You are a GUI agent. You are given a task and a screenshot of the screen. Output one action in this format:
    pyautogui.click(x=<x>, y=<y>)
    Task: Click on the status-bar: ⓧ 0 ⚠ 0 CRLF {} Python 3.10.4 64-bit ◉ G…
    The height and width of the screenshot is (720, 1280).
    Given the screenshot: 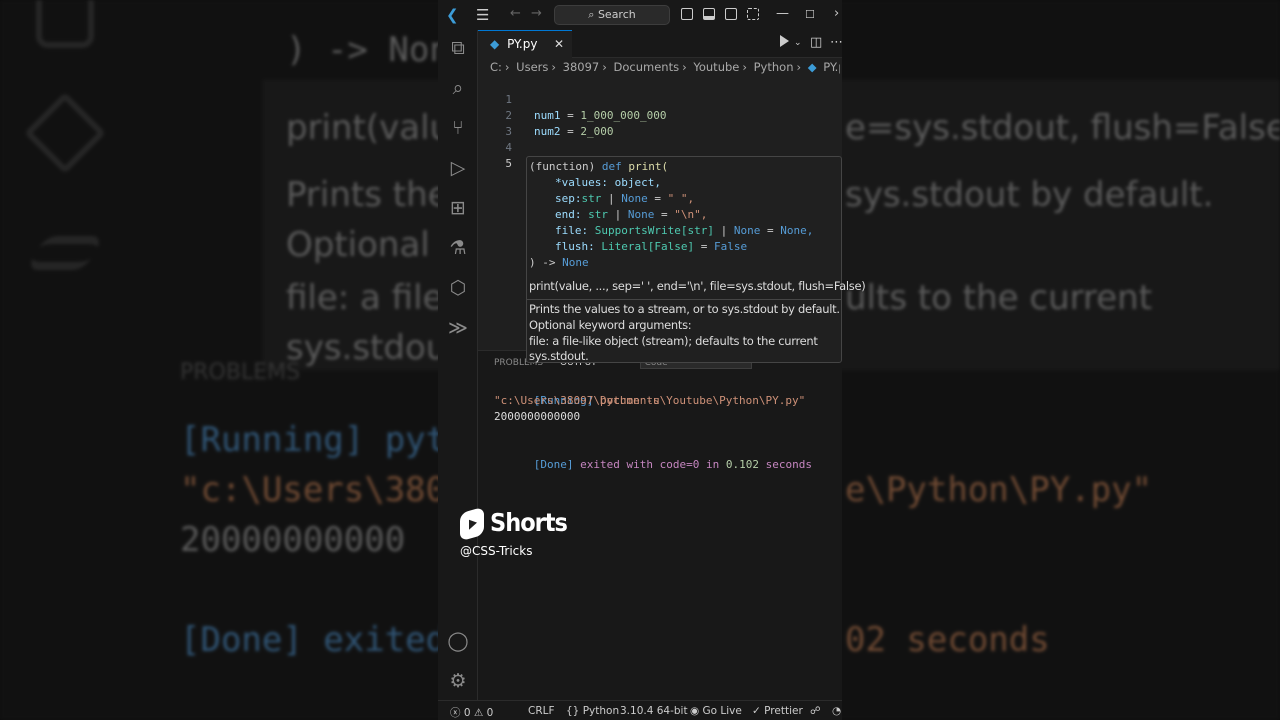 What is the action you would take?
    pyautogui.click(x=640, y=710)
    